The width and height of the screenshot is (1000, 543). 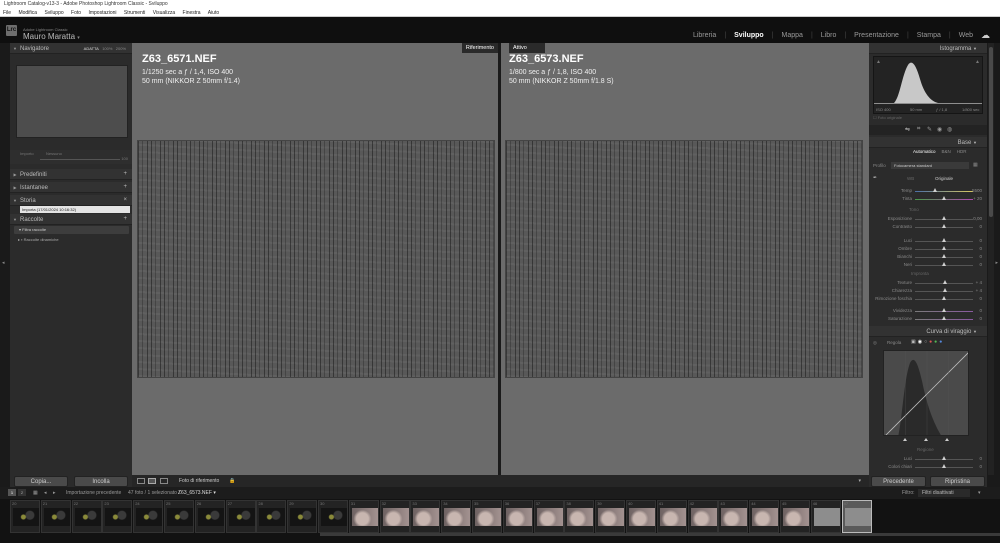 I want to click on ref-filename: Z63_6571.NEF, so click(x=179, y=59).